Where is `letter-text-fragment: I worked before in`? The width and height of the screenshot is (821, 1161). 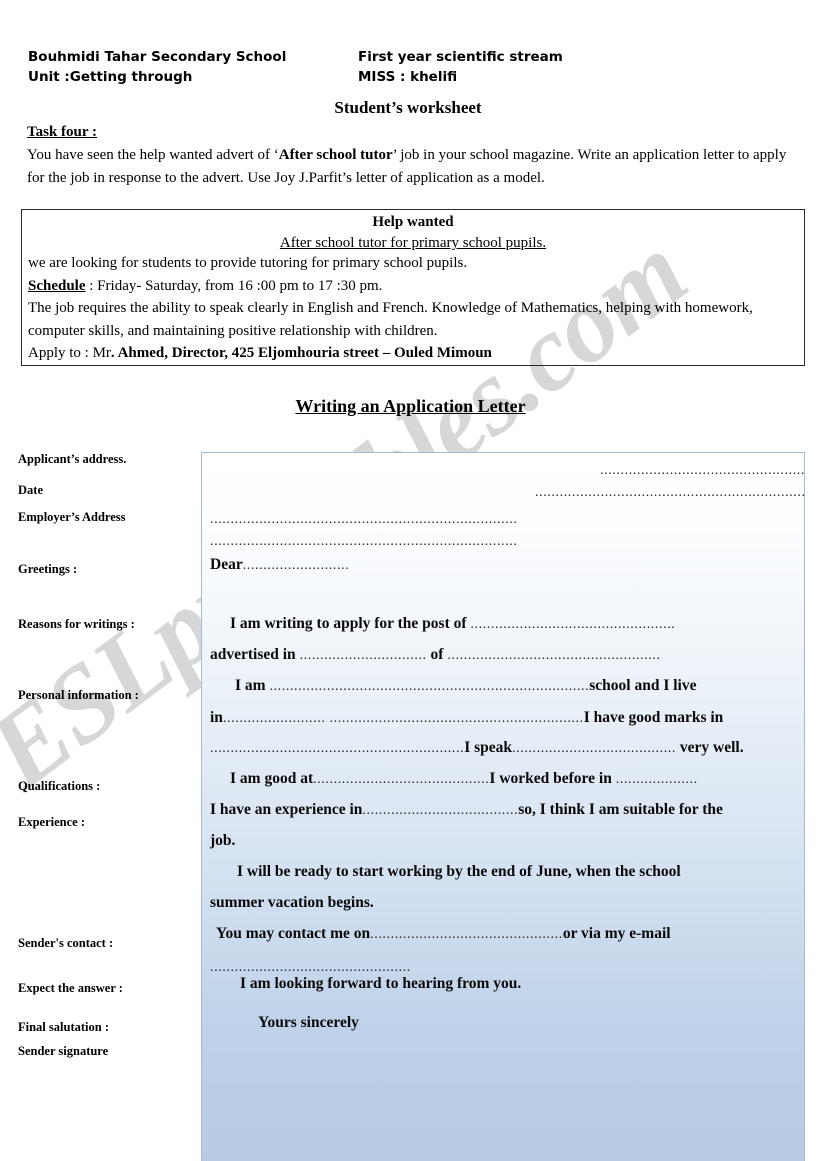
letter-text-fragment: I worked before in is located at coordinates (552, 778).